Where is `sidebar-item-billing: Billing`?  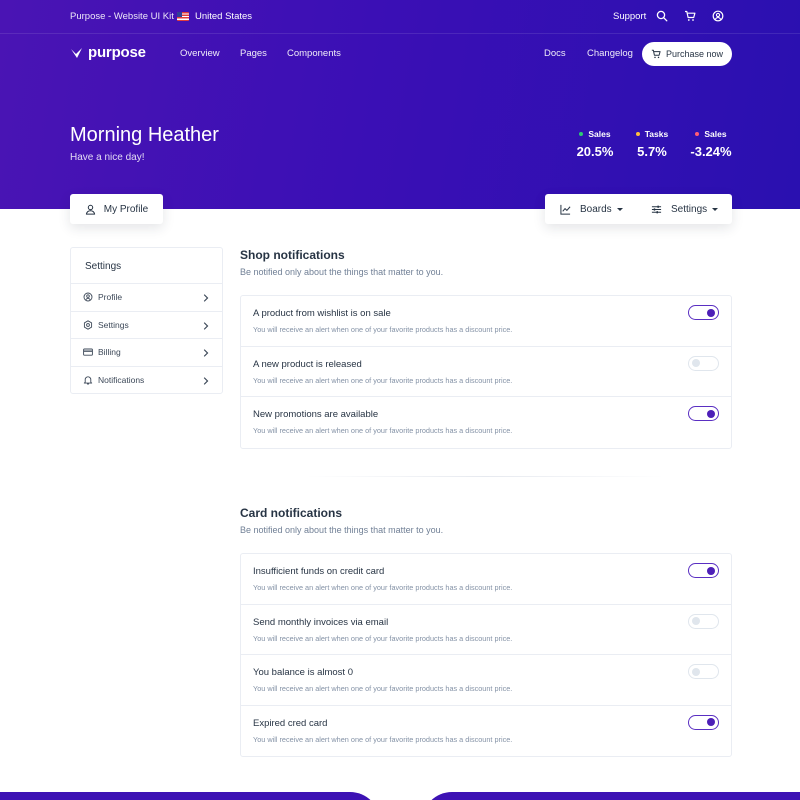
sidebar-item-billing: Billing is located at coordinates (146, 353).